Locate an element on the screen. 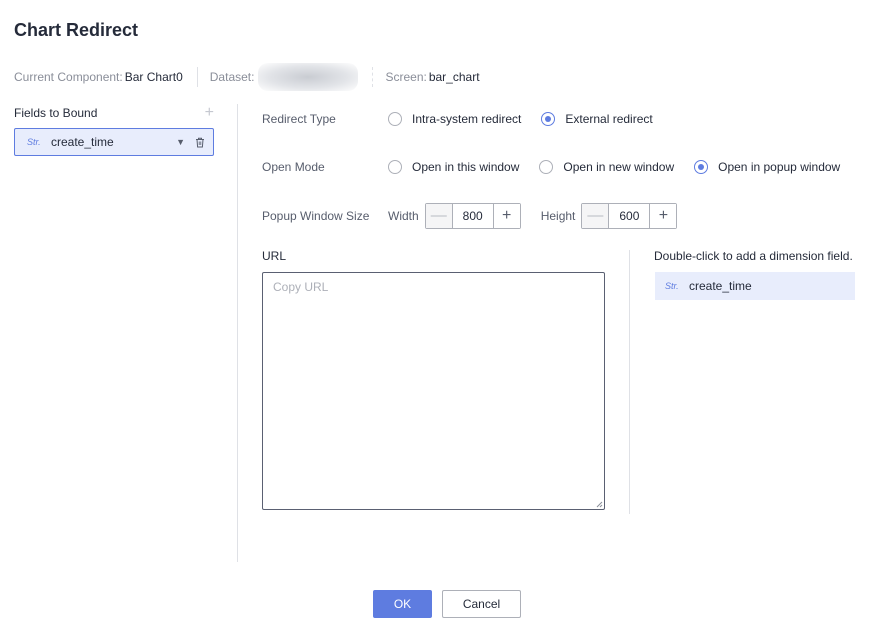 This screenshot has height=632, width=877. radio-label: Open in new window is located at coordinates (619, 167).